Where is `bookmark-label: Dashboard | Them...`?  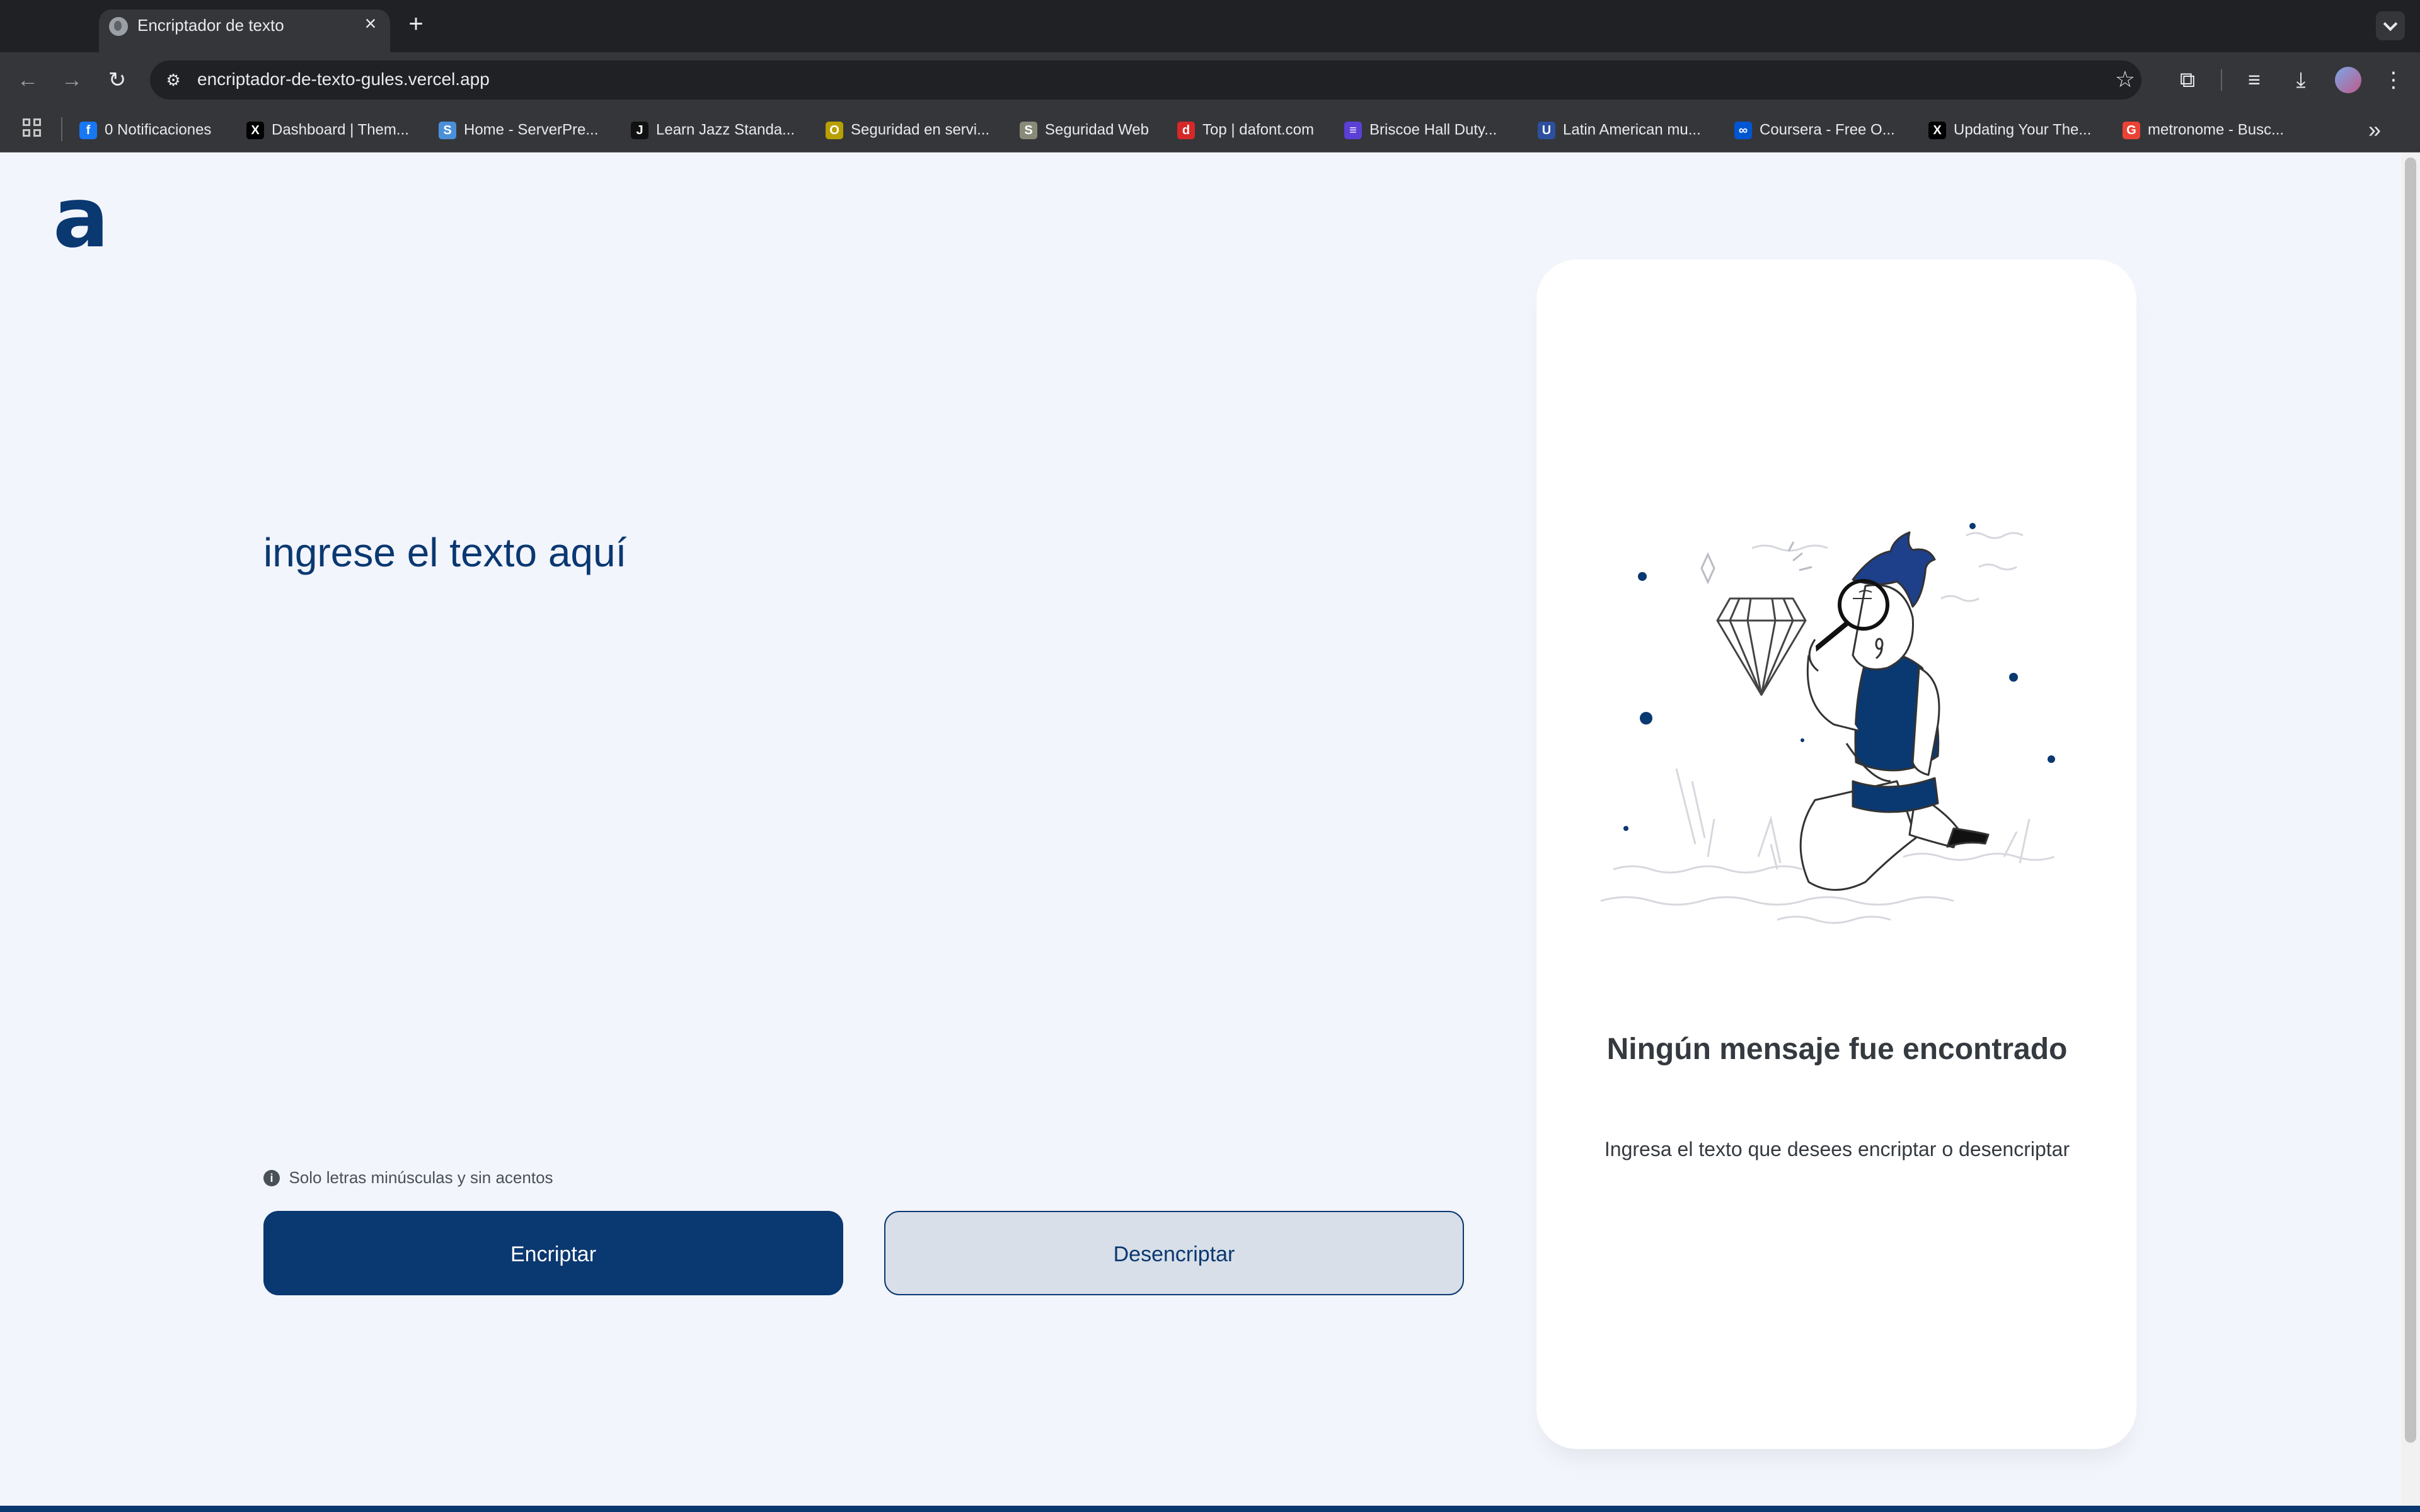
bookmark-label: Dashboard | Them... is located at coordinates (340, 130).